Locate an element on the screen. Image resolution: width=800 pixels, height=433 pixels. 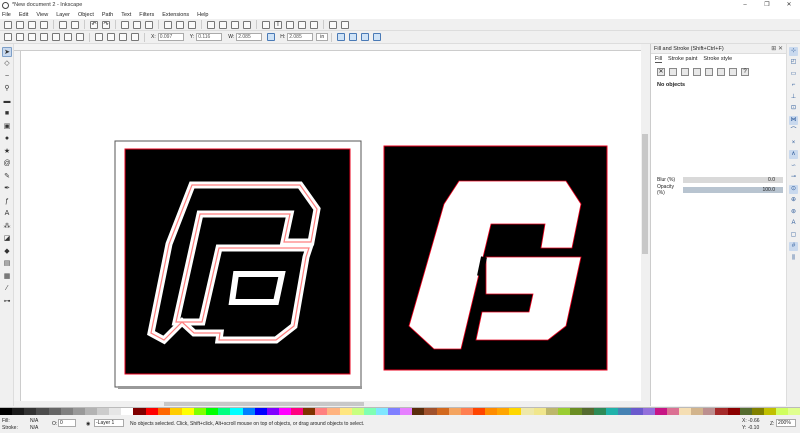
undo-icon: ↶ is located at coordinates (94, 24).